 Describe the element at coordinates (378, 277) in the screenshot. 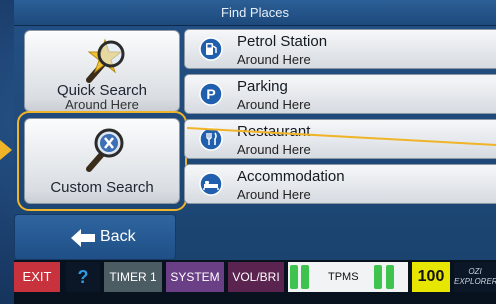

I see `tpms-indicator-rl` at that location.